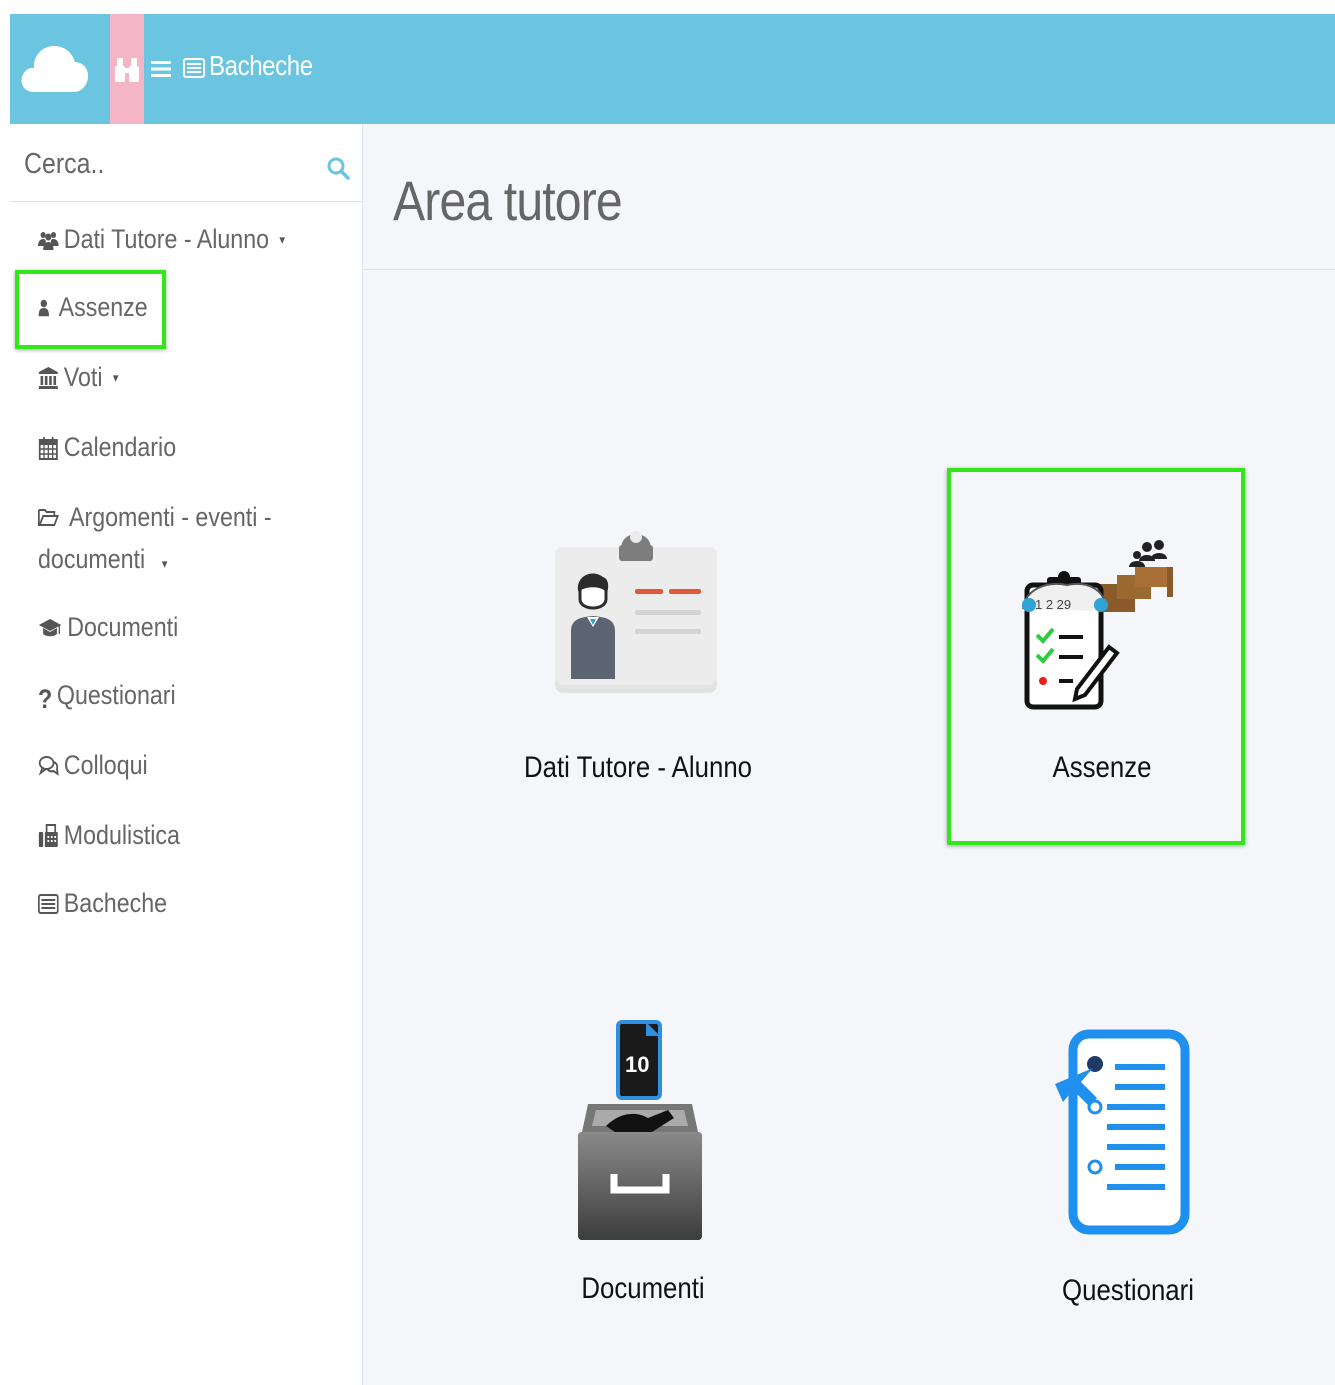  What do you see at coordinates (672, 69) in the screenshot?
I see `top-navbar: Bacheche` at bounding box center [672, 69].